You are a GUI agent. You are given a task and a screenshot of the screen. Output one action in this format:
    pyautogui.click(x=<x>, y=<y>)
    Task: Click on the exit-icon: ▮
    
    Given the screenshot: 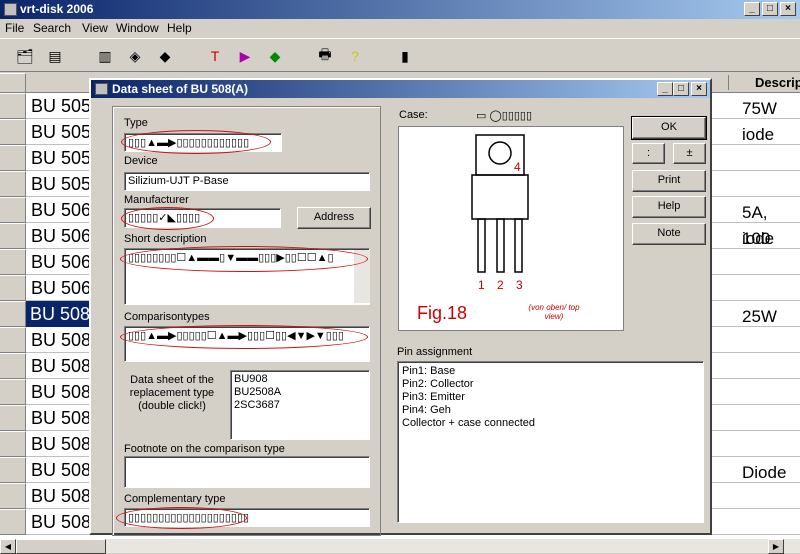 What is the action you would take?
    pyautogui.click(x=405, y=56)
    